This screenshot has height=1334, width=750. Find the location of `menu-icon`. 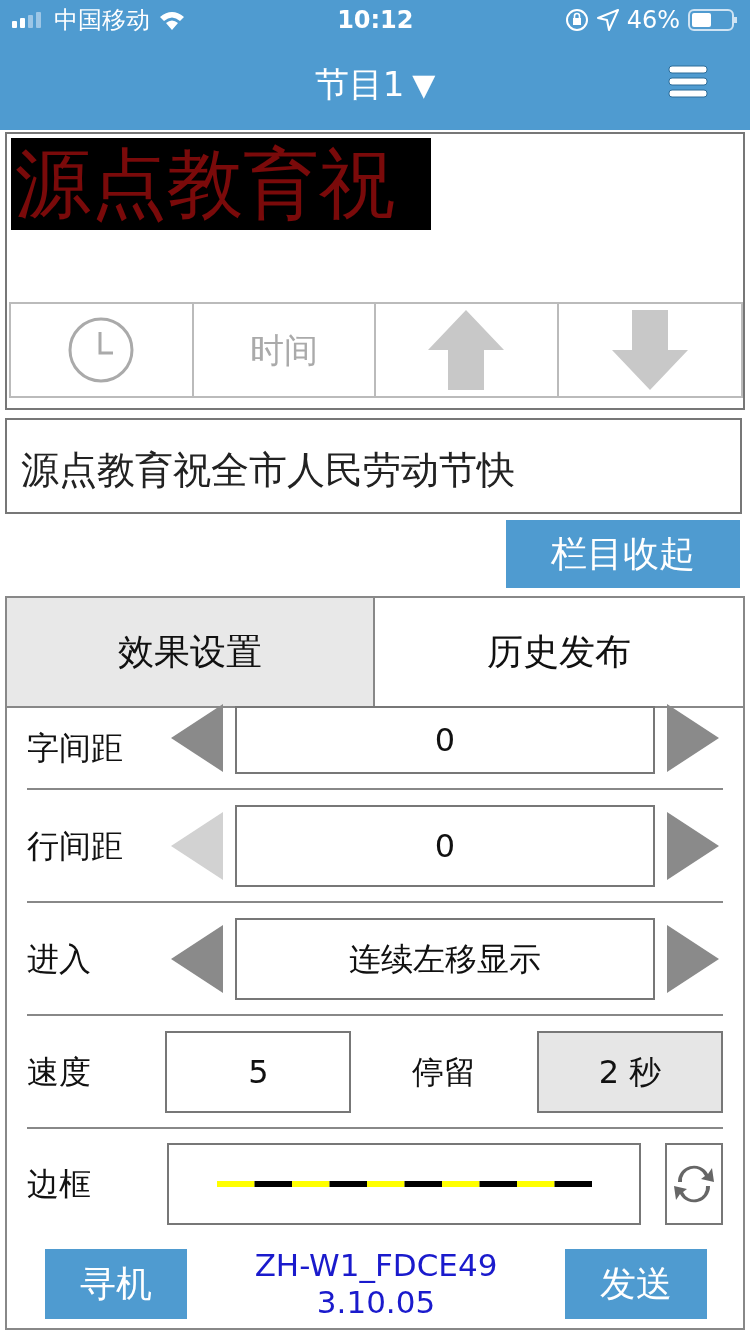

menu-icon is located at coordinates (688, 82).